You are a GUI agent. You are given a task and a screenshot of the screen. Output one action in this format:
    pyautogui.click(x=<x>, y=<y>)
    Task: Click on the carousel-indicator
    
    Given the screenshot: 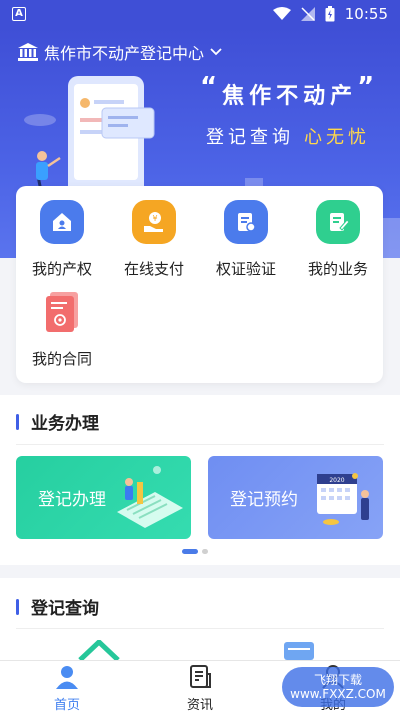 What is the action you would take?
    pyautogui.click(x=195, y=551)
    